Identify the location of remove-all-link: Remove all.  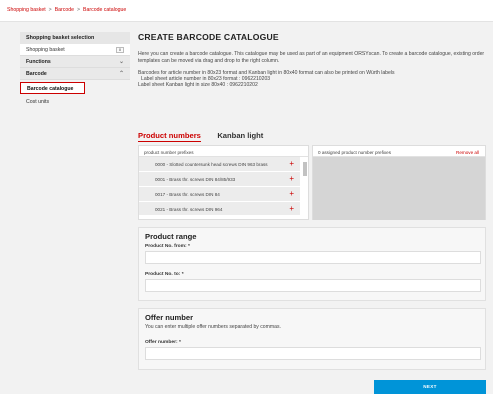
(467, 152).